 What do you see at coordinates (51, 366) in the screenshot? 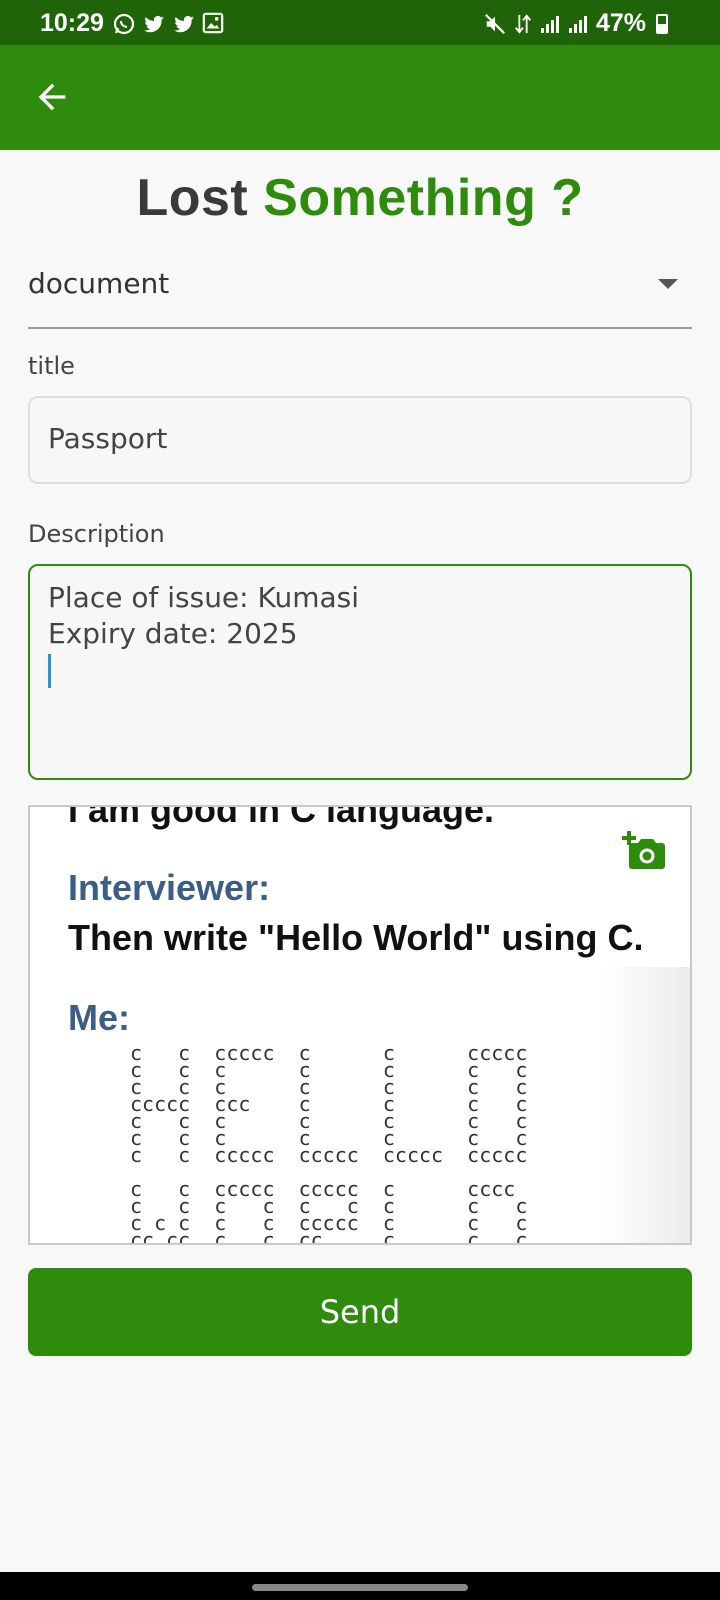
I see `title-label: title` at bounding box center [51, 366].